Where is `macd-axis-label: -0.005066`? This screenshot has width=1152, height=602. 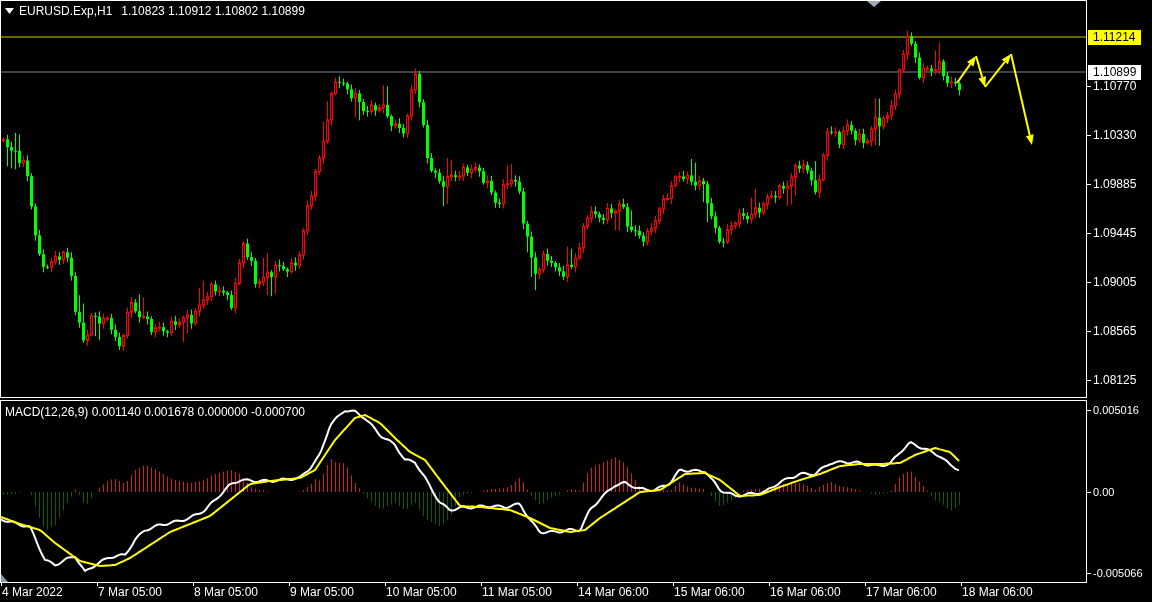 macd-axis-label: -0.005066 is located at coordinates (1118, 573).